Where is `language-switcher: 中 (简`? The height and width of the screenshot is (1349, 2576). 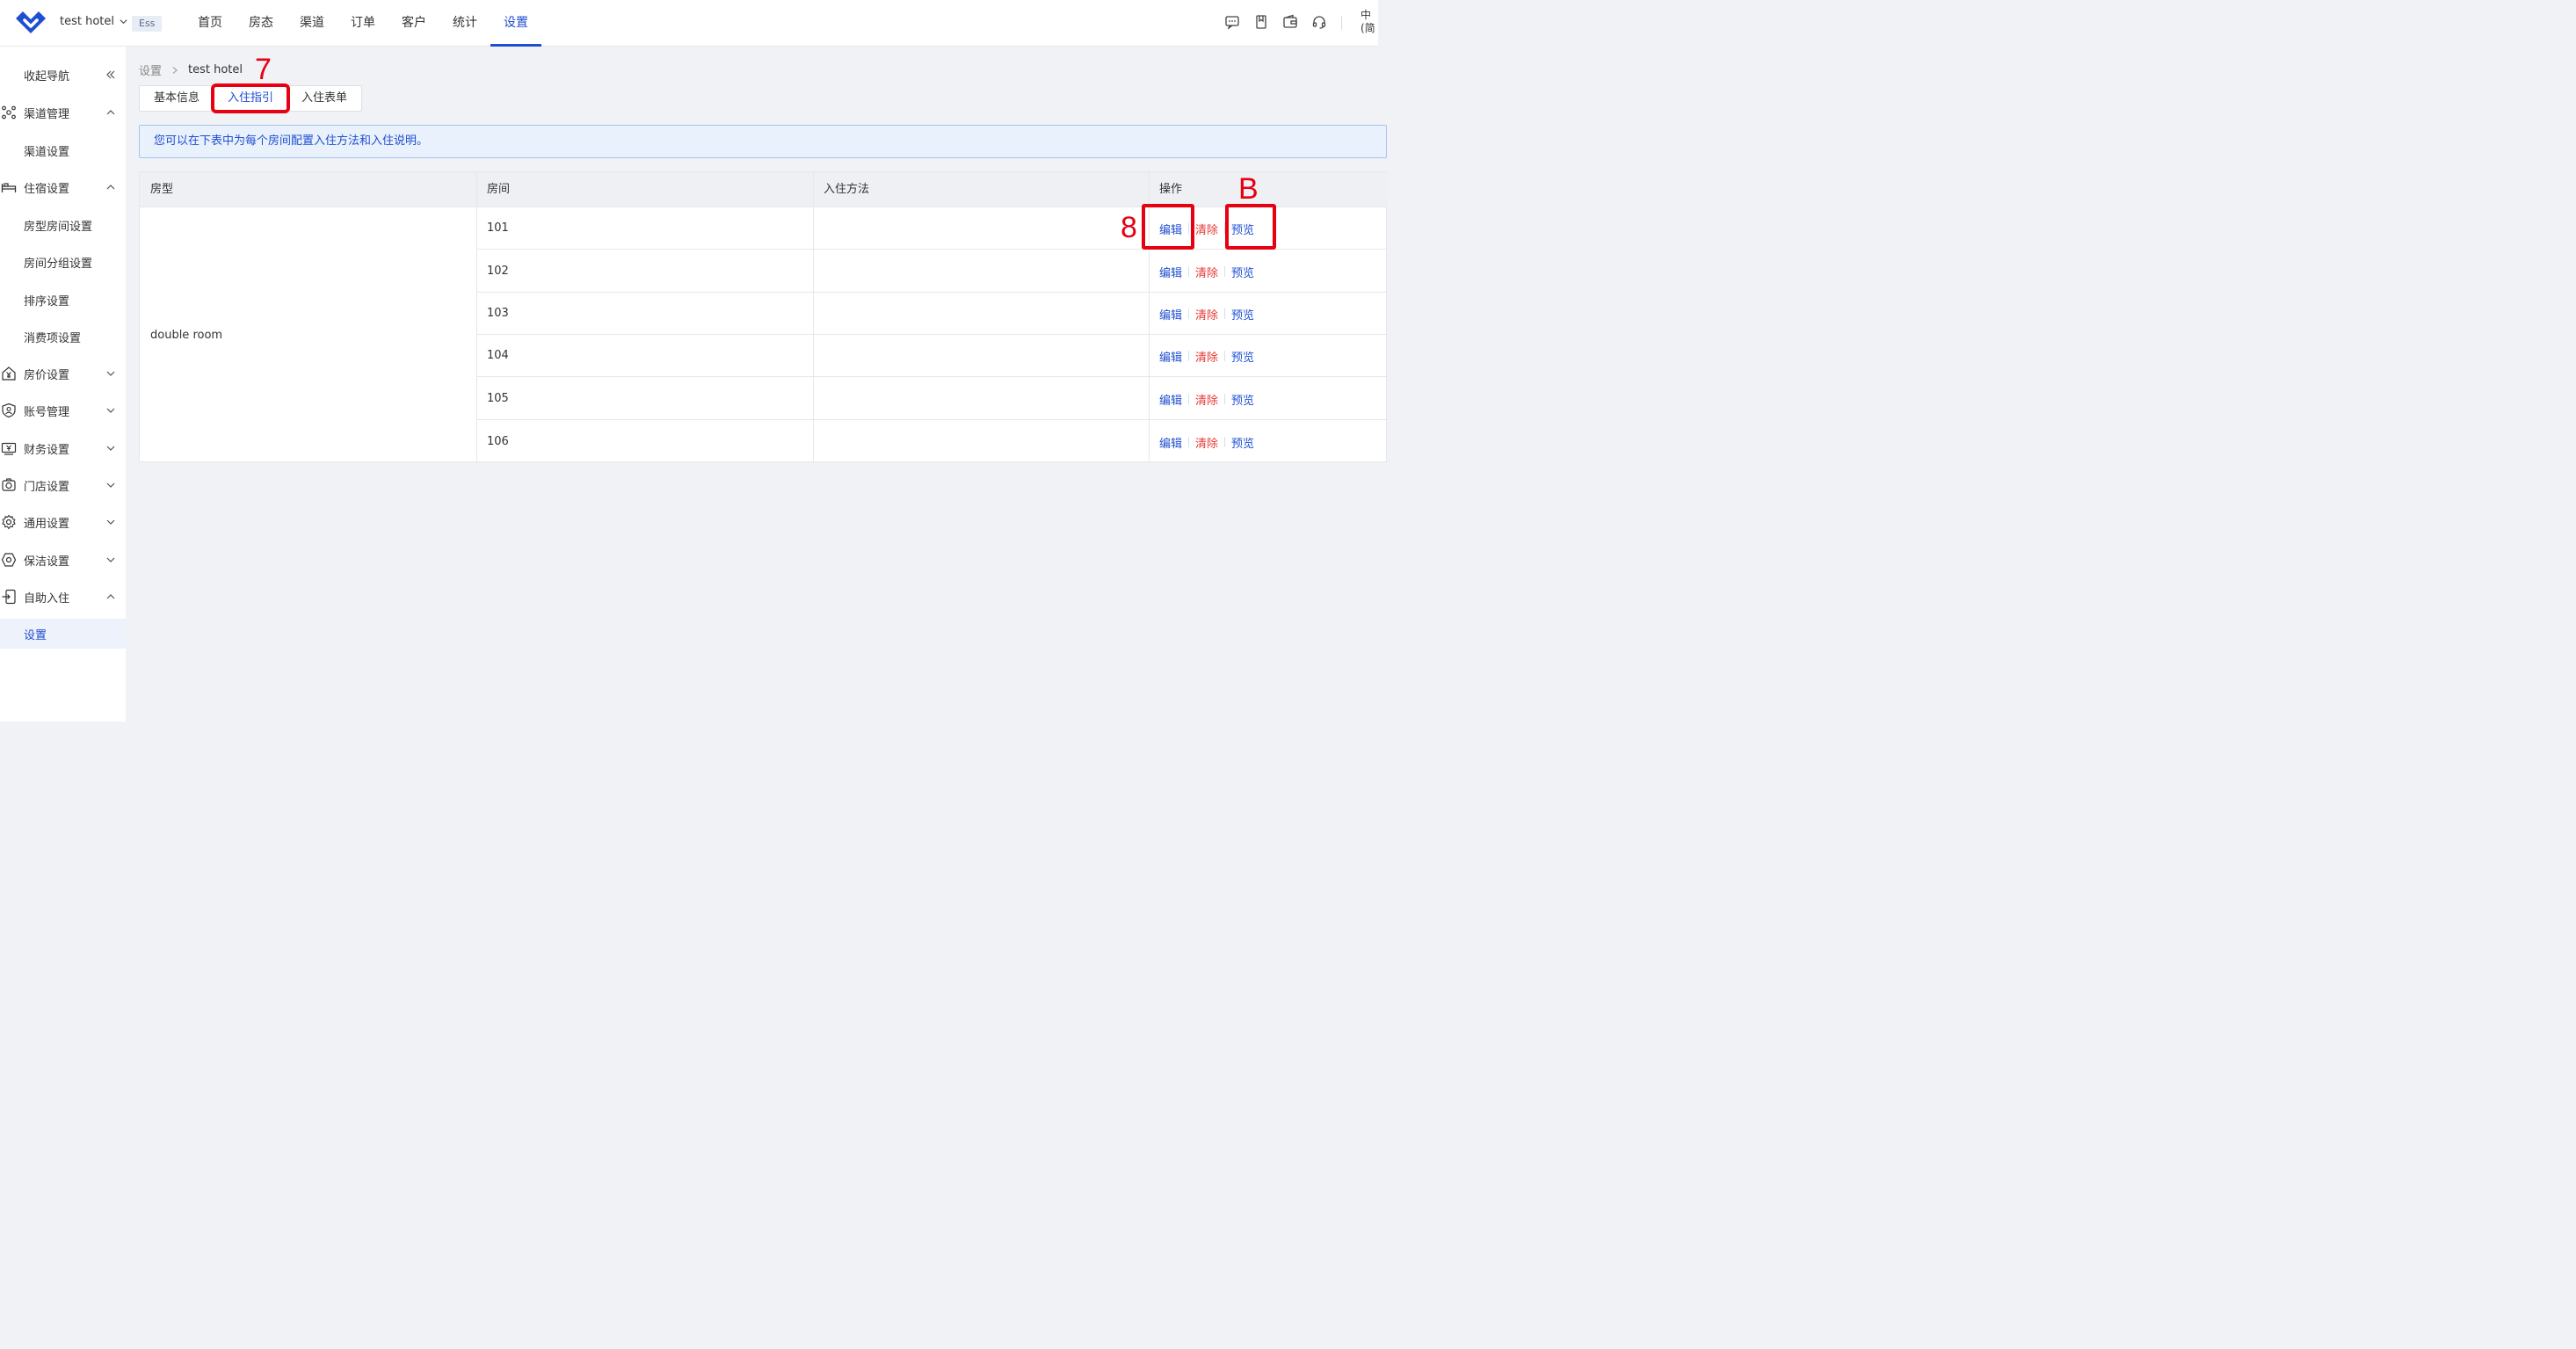
language-switcher: 中 (简 is located at coordinates (1368, 22).